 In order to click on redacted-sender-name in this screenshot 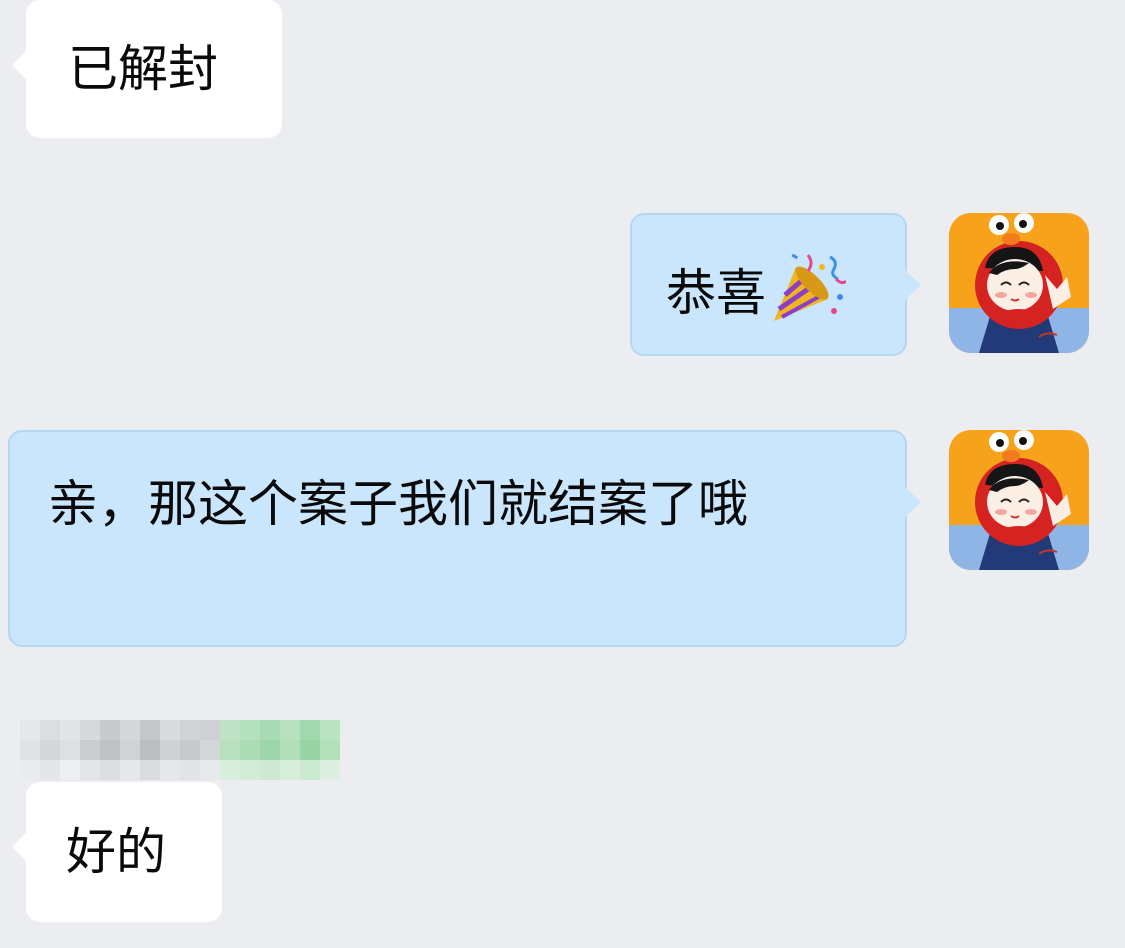, I will do `click(180, 750)`.